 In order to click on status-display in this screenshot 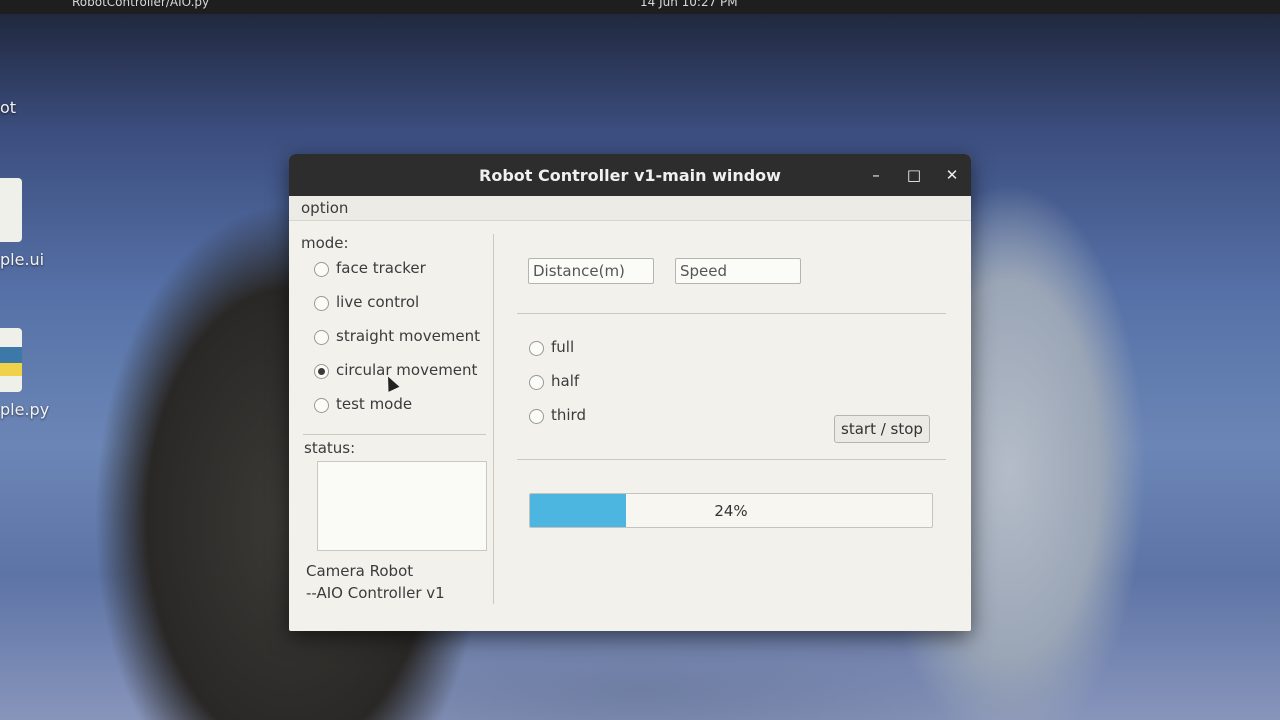, I will do `click(402, 506)`.